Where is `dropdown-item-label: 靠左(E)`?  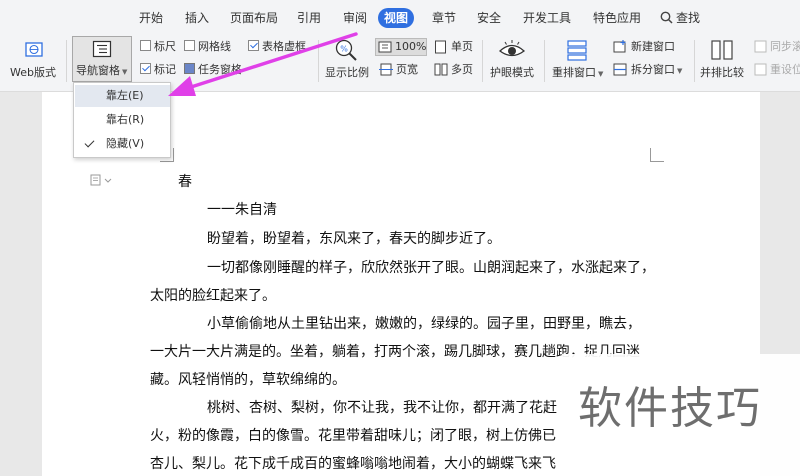
dropdown-item-label: 靠左(E) is located at coordinates (125, 95).